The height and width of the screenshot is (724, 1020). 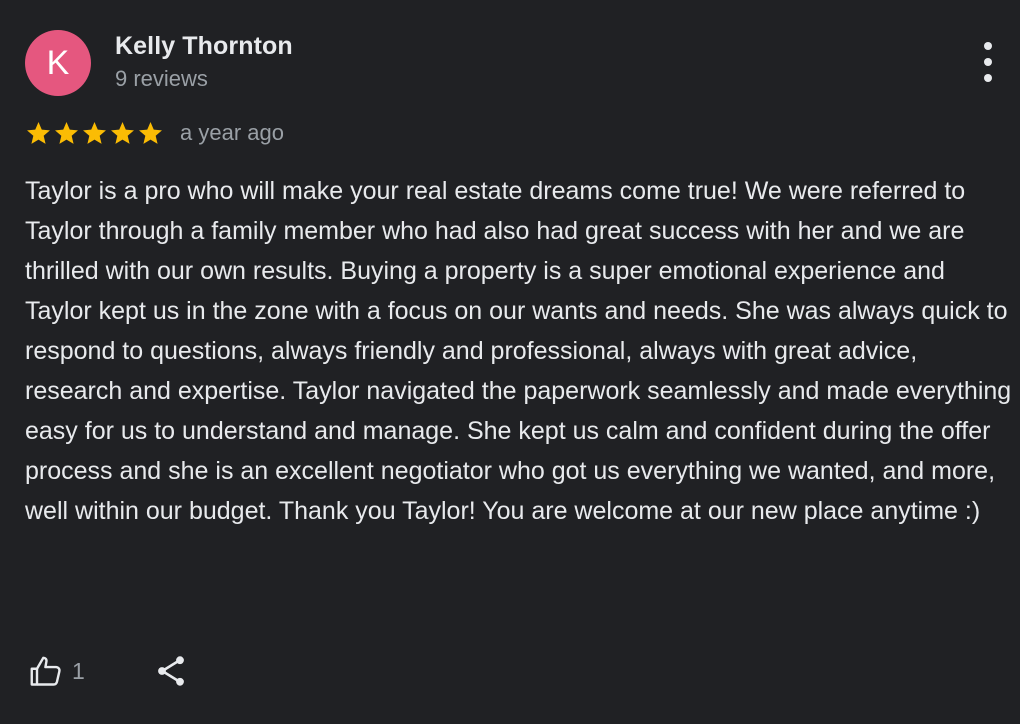 I want to click on share-button, so click(x=171, y=671).